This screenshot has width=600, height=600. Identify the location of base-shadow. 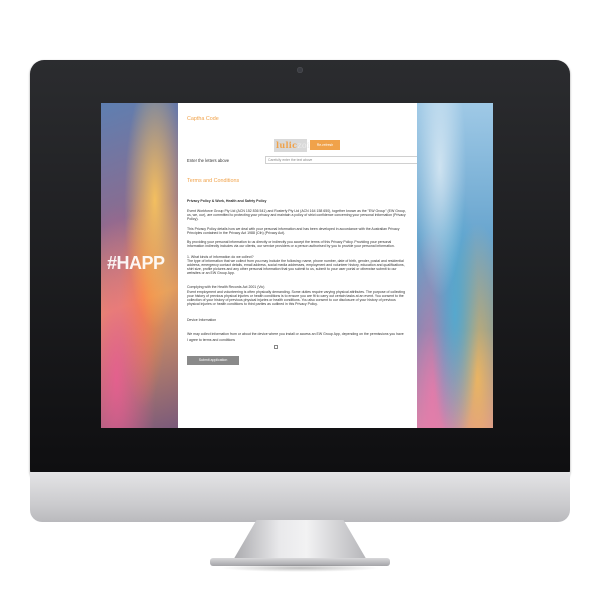
(300, 568).